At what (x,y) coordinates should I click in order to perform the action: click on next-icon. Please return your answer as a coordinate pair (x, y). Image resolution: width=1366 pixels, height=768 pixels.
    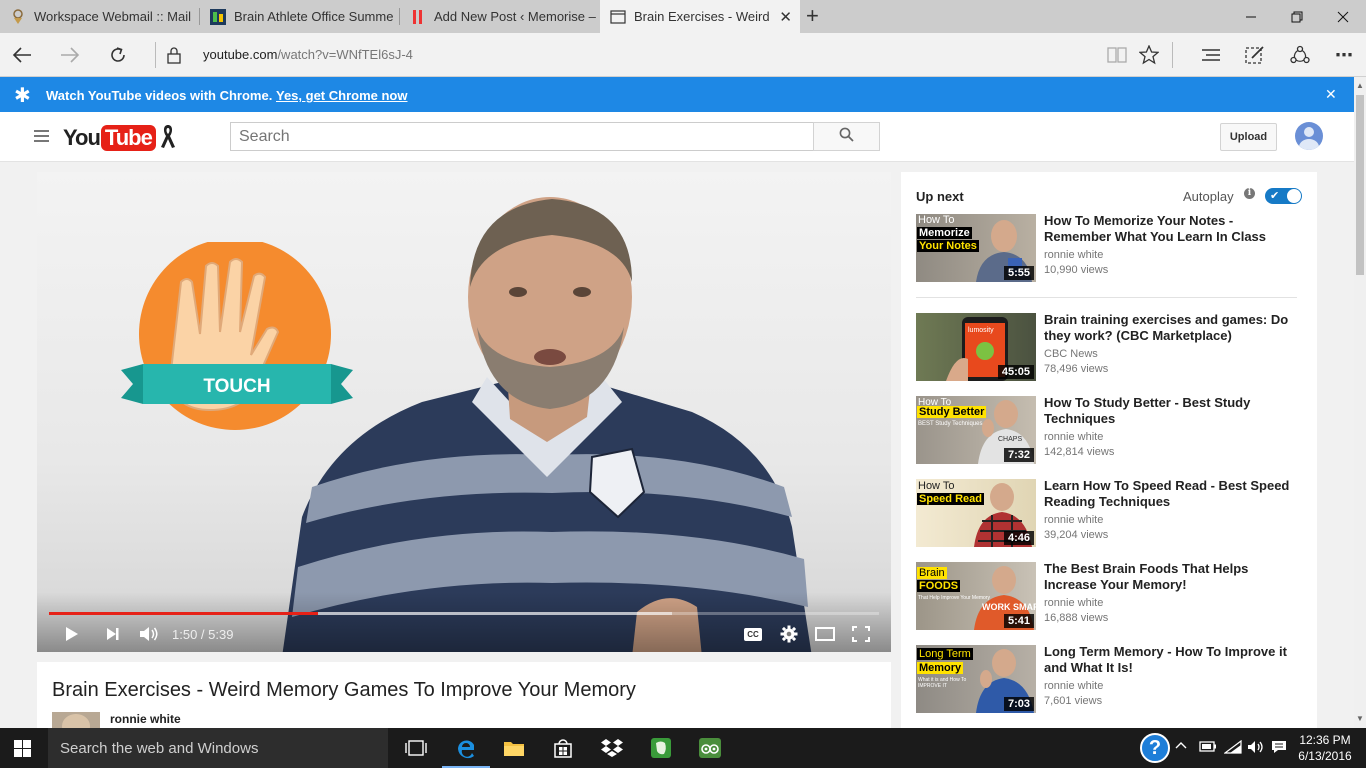
    Looking at the image, I should click on (113, 634).